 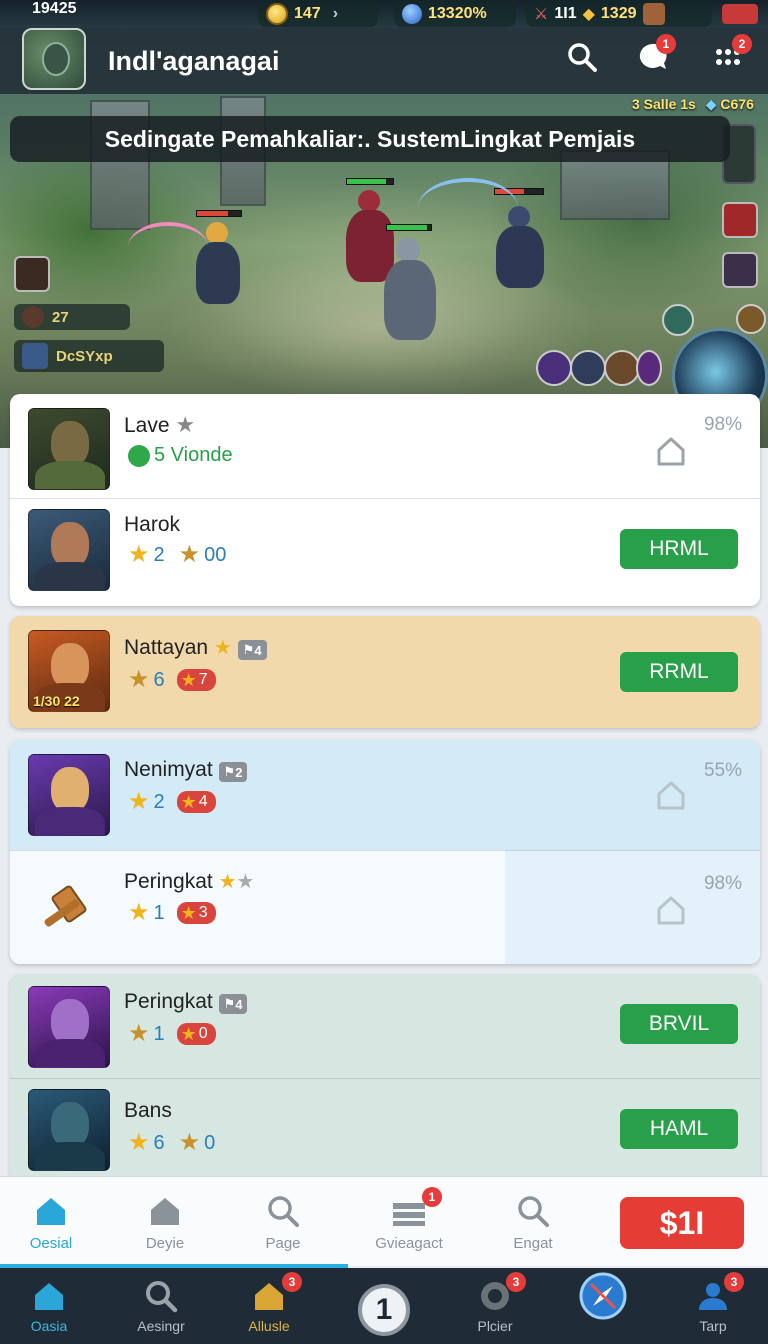 I want to click on rating-pill: ★ 0, so click(x=196, y=1034).